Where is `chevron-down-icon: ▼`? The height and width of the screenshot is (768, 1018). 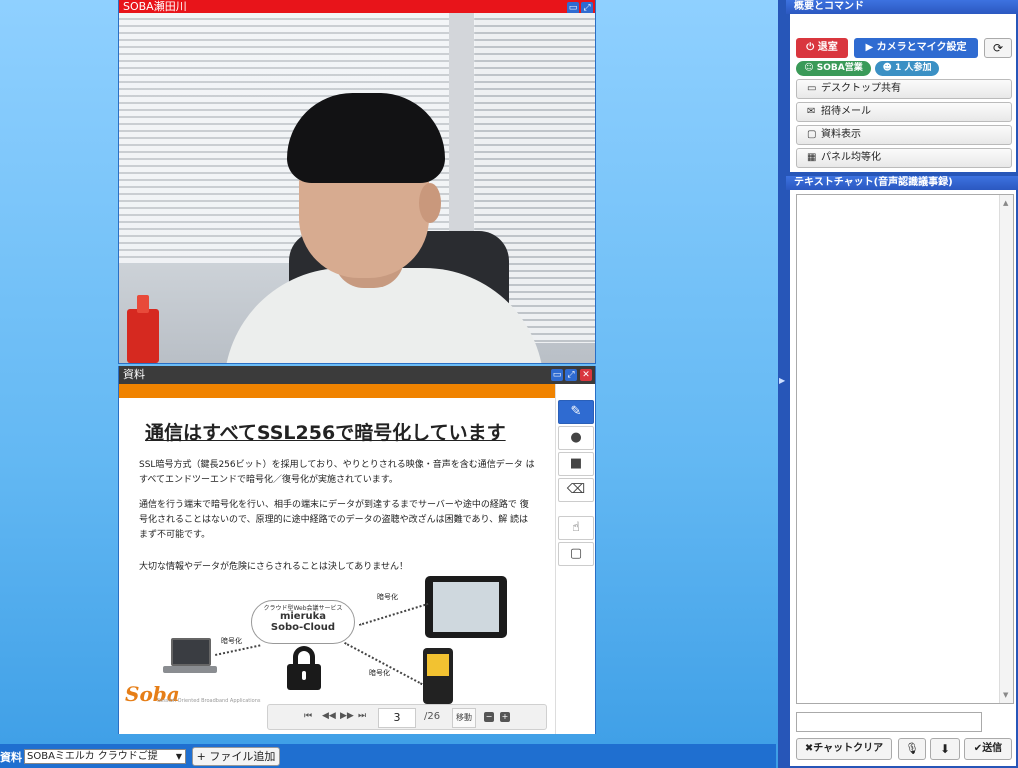 chevron-down-icon: ▼ is located at coordinates (178, 756).